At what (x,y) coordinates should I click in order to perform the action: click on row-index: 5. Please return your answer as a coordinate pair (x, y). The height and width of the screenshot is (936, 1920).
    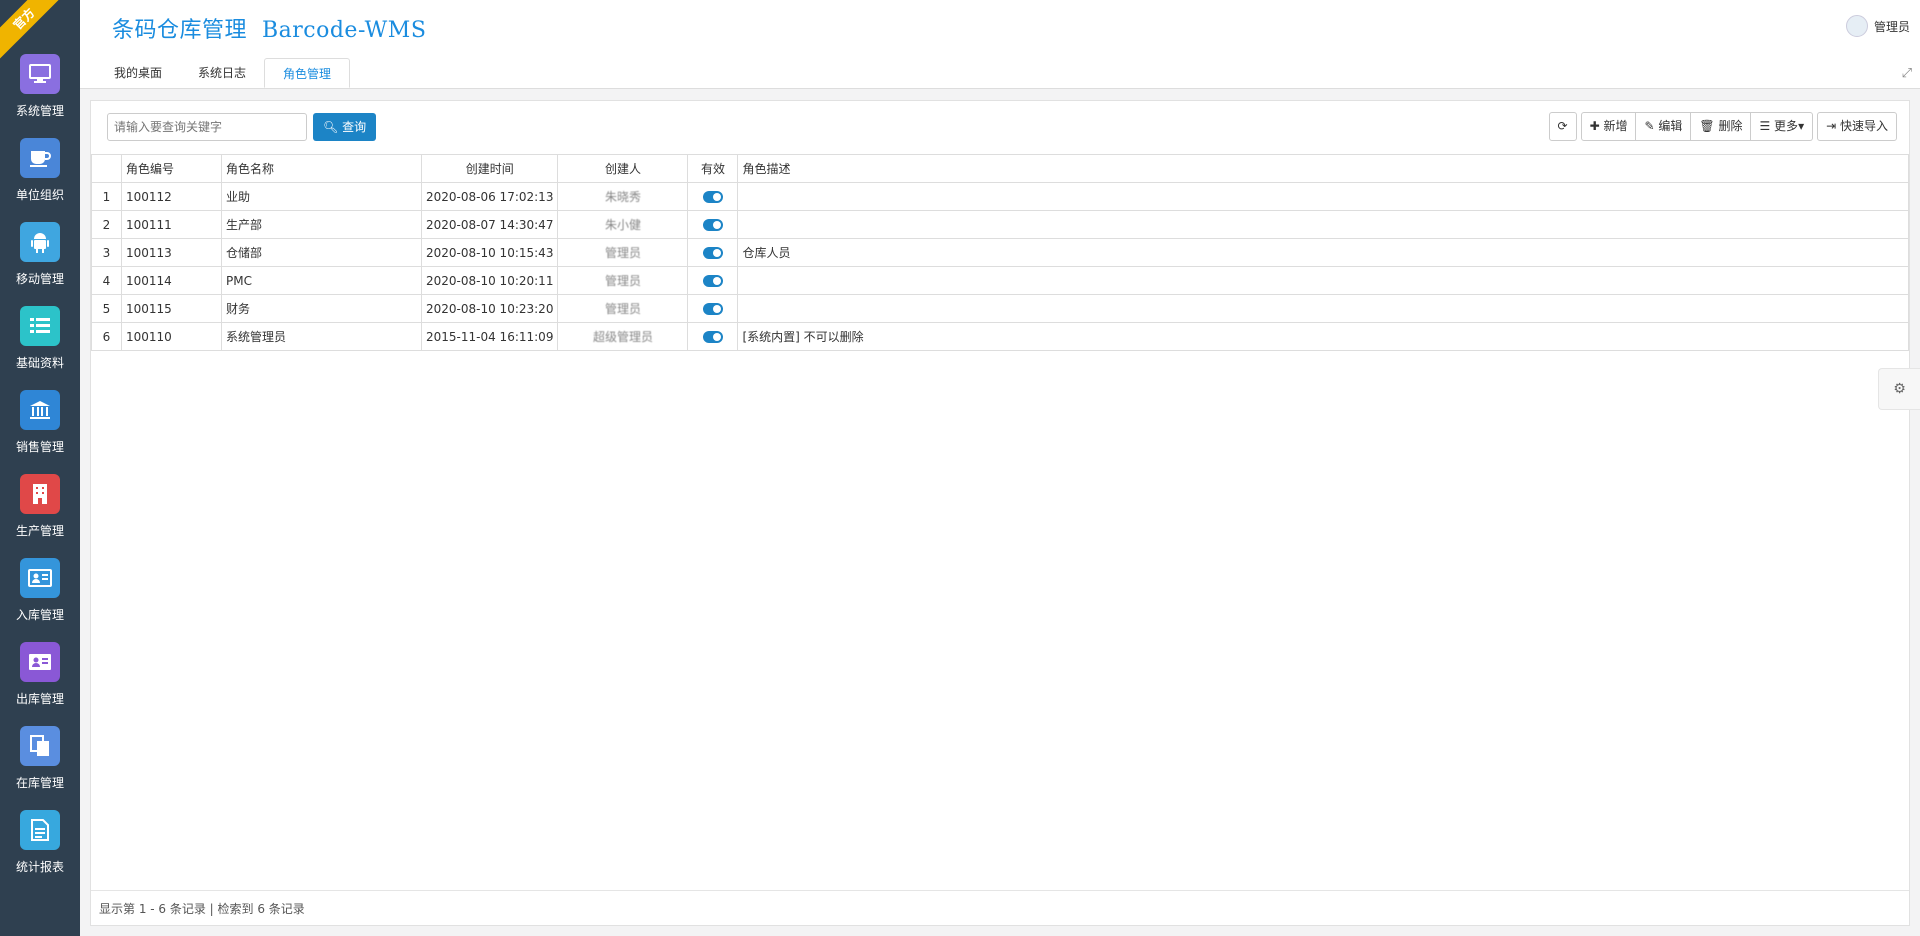
    Looking at the image, I should click on (106, 308).